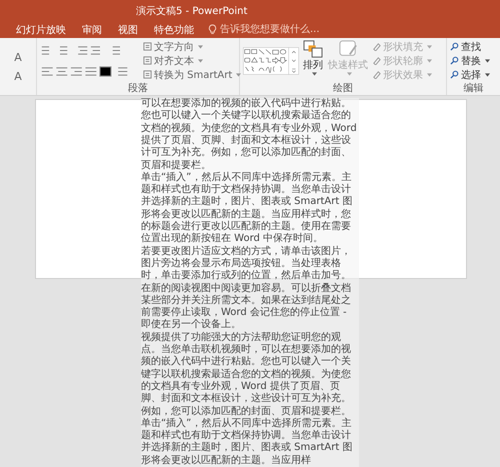 Image resolution: width=500 pixels, height=467 pixels. Describe the element at coordinates (473, 61) in the screenshot. I see `editing-command: 替换` at that location.